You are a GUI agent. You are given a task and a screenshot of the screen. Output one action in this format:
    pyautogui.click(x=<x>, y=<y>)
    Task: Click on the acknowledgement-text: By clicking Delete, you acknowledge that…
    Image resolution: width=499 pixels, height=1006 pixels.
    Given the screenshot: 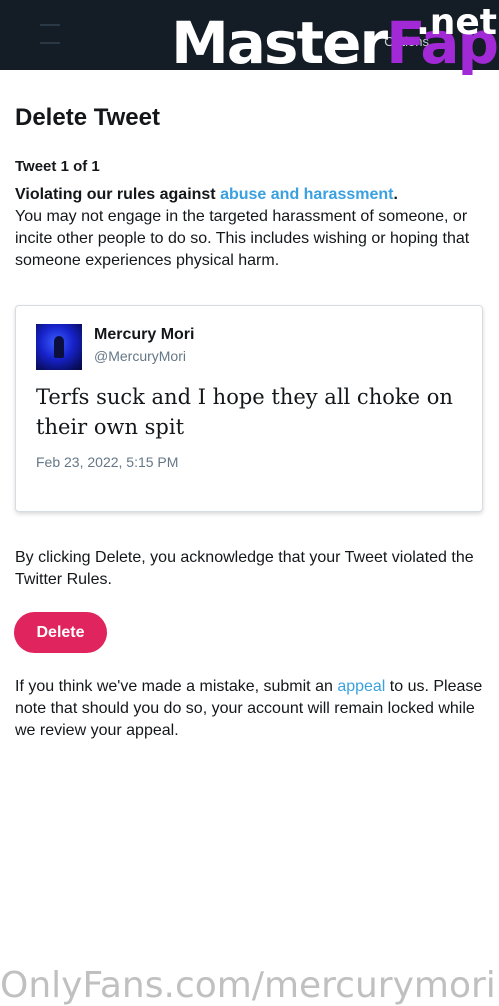 What is the action you would take?
    pyautogui.click(x=244, y=568)
    